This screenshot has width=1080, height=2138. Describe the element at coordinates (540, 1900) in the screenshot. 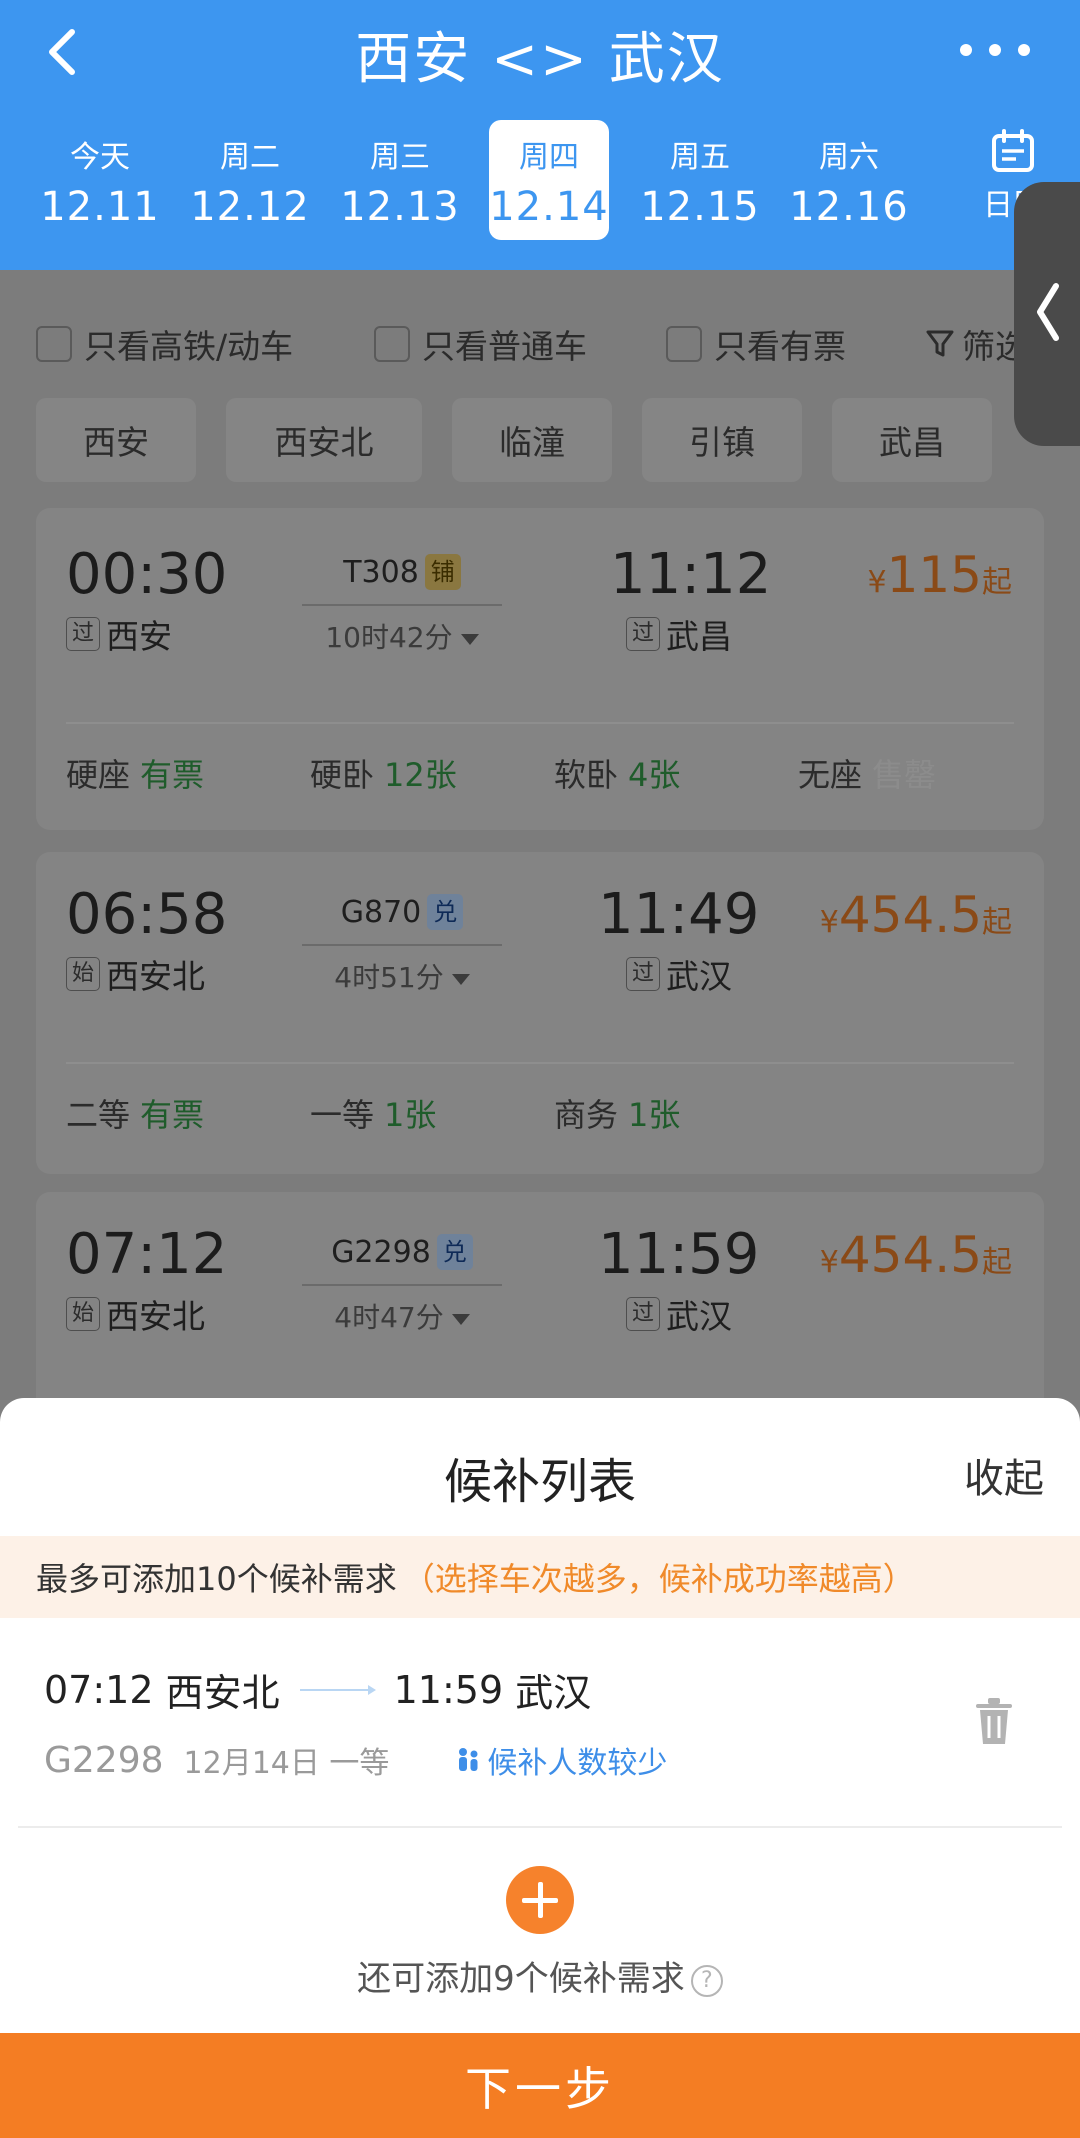

I see `add-waitlist-button` at that location.